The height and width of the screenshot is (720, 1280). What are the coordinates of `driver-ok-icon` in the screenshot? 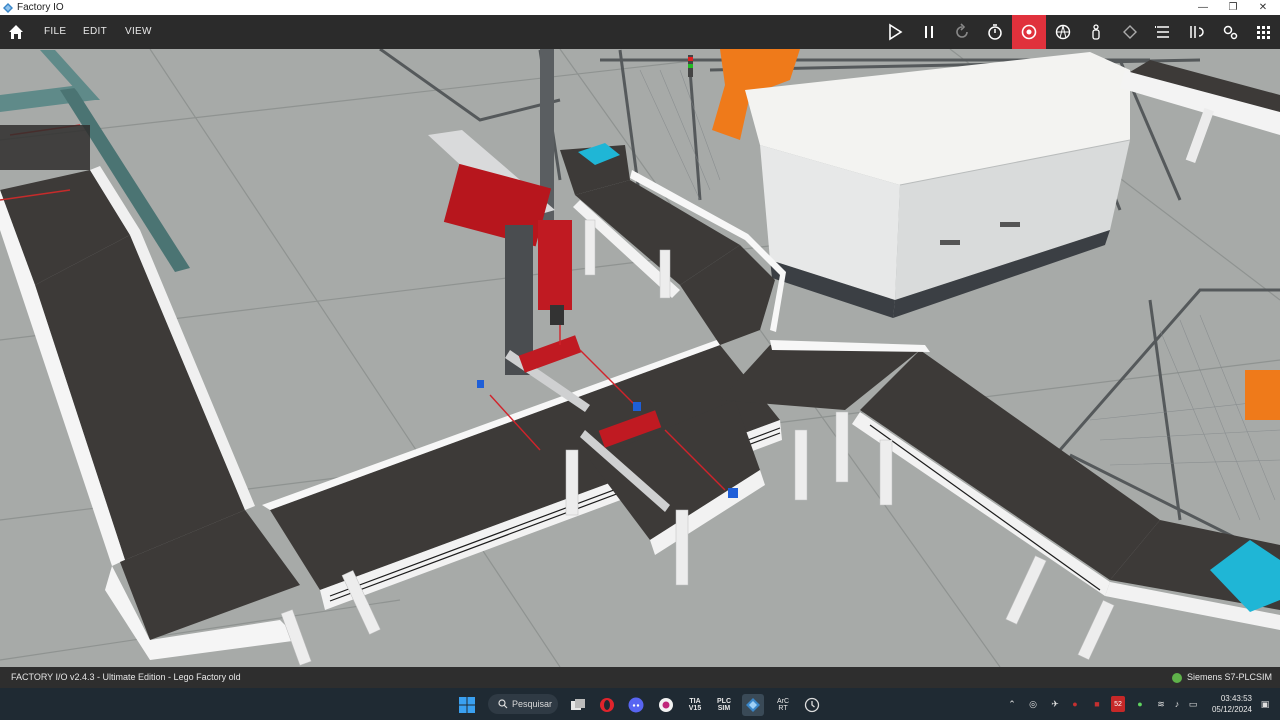 It's located at (1176, 677).